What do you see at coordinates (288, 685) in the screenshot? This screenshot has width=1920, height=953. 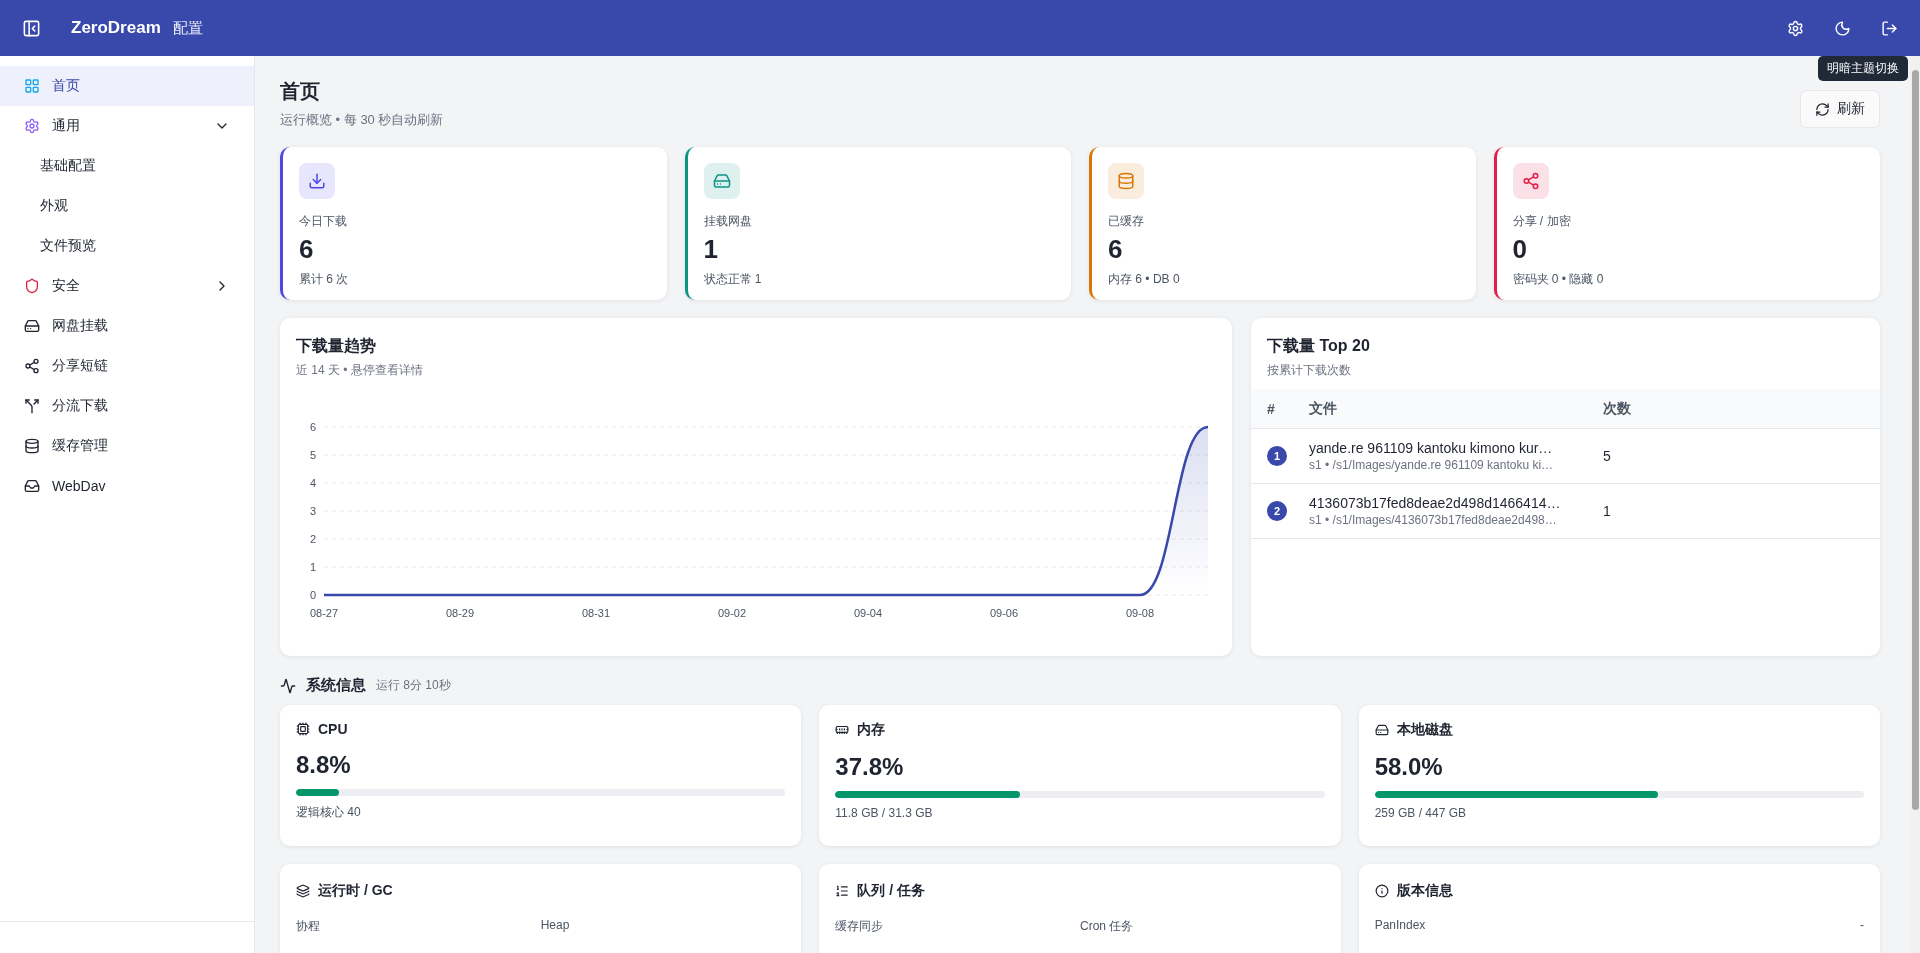 I see `activity-icon` at bounding box center [288, 685].